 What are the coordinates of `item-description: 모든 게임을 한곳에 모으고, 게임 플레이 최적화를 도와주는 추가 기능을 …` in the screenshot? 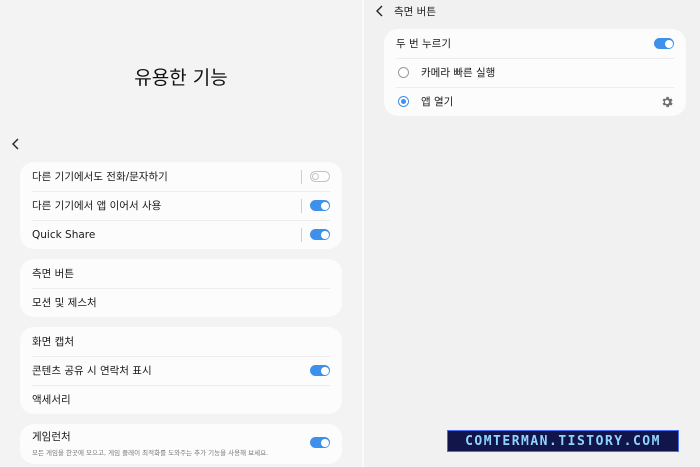 It's located at (150, 452).